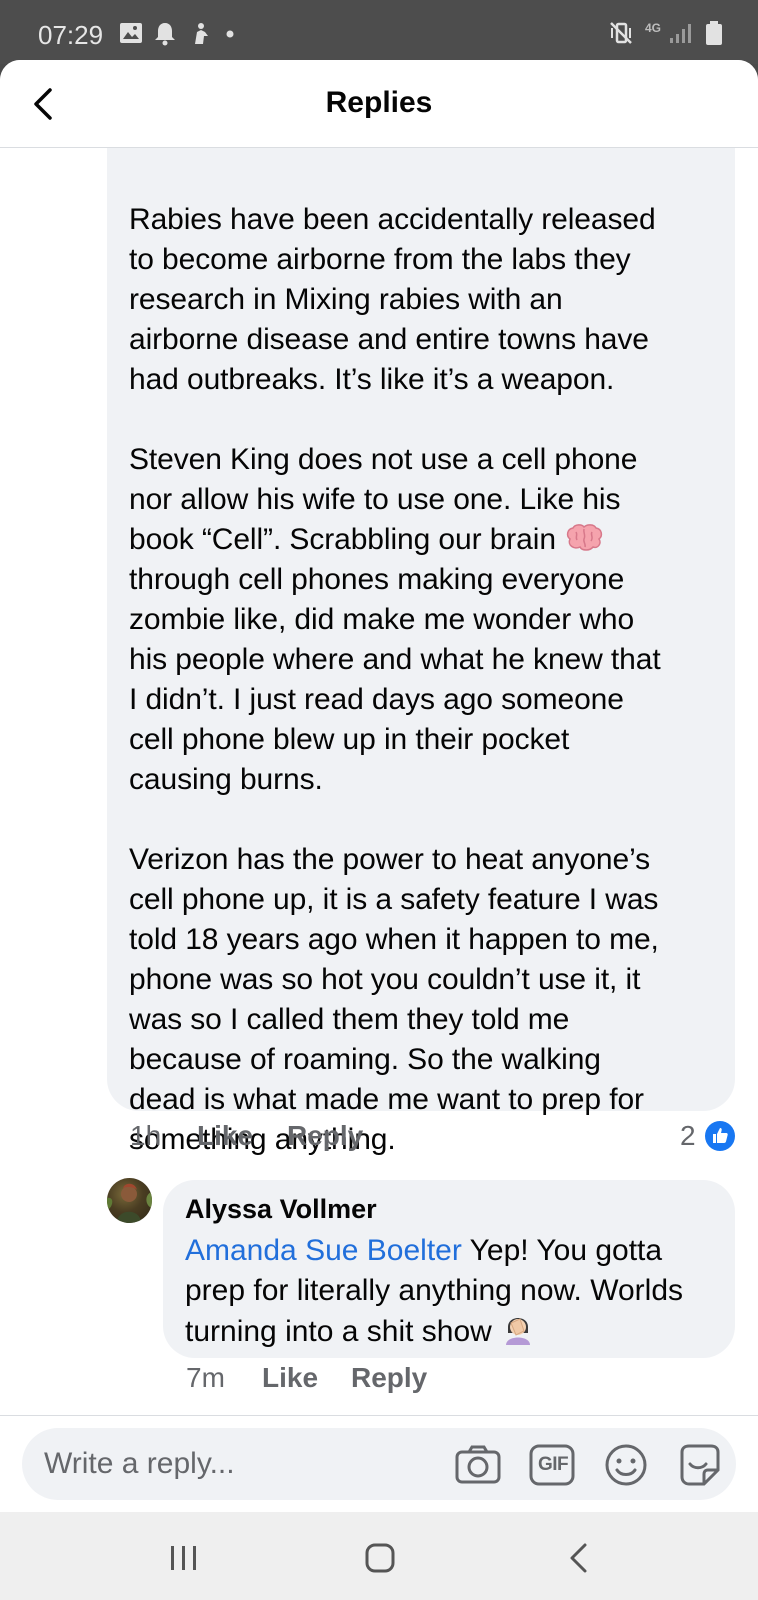  Describe the element at coordinates (165, 34) in the screenshot. I see `bell-icon` at that location.